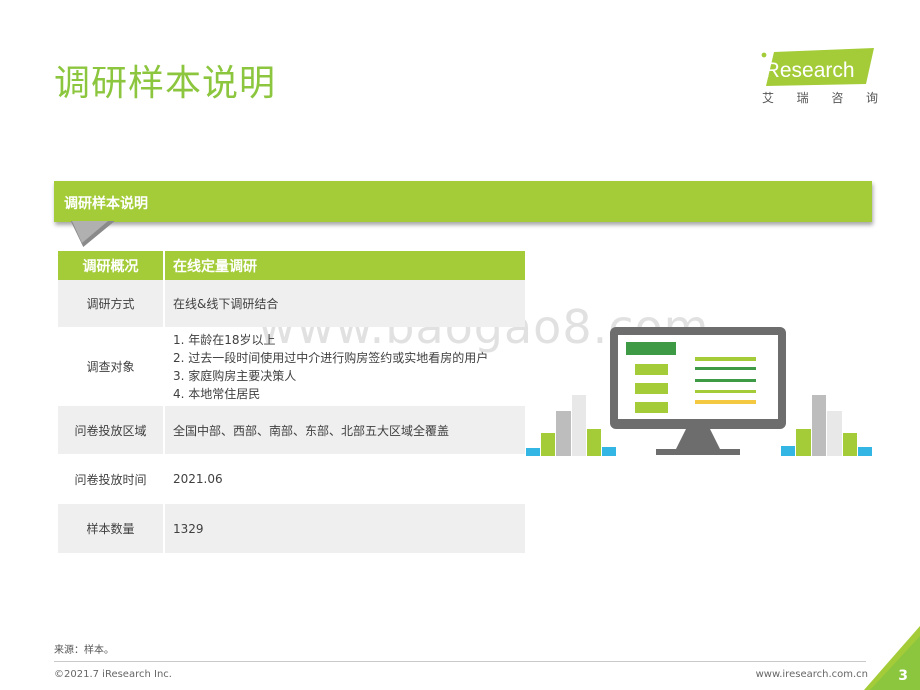 The image size is (920, 690). What do you see at coordinates (106, 204) in the screenshot?
I see `section-banner-label: 调研样本说明` at bounding box center [106, 204].